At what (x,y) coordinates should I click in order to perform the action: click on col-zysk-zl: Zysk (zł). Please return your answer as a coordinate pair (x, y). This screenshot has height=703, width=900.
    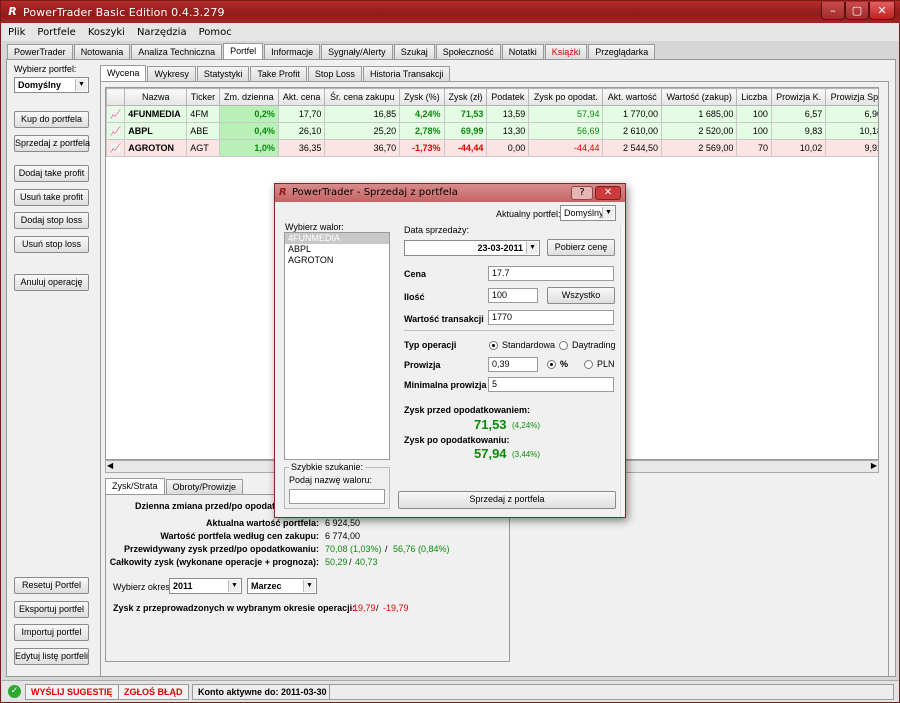
    Looking at the image, I should click on (465, 97).